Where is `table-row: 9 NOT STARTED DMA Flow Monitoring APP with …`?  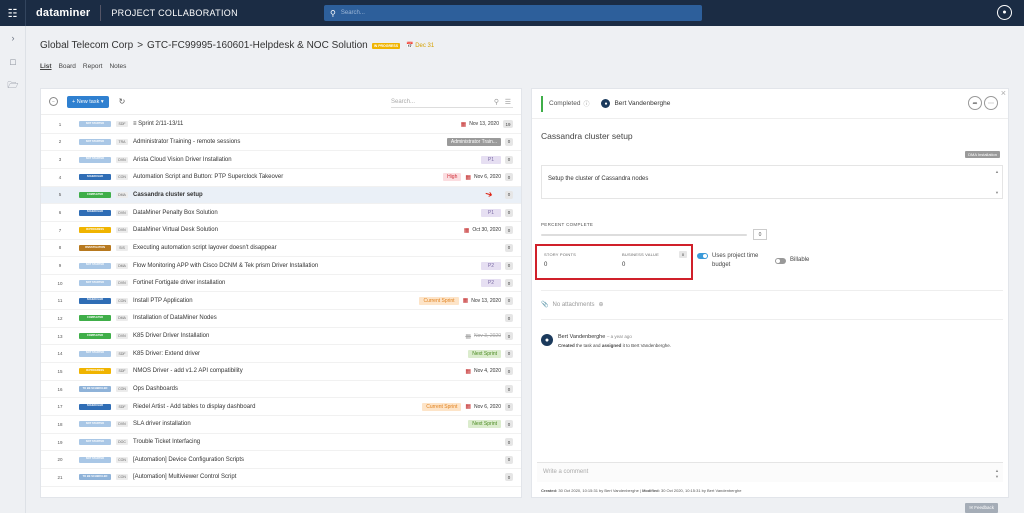 table-row: 9 NOT STARTED DMA Flow Monitoring APP with … is located at coordinates (281, 266).